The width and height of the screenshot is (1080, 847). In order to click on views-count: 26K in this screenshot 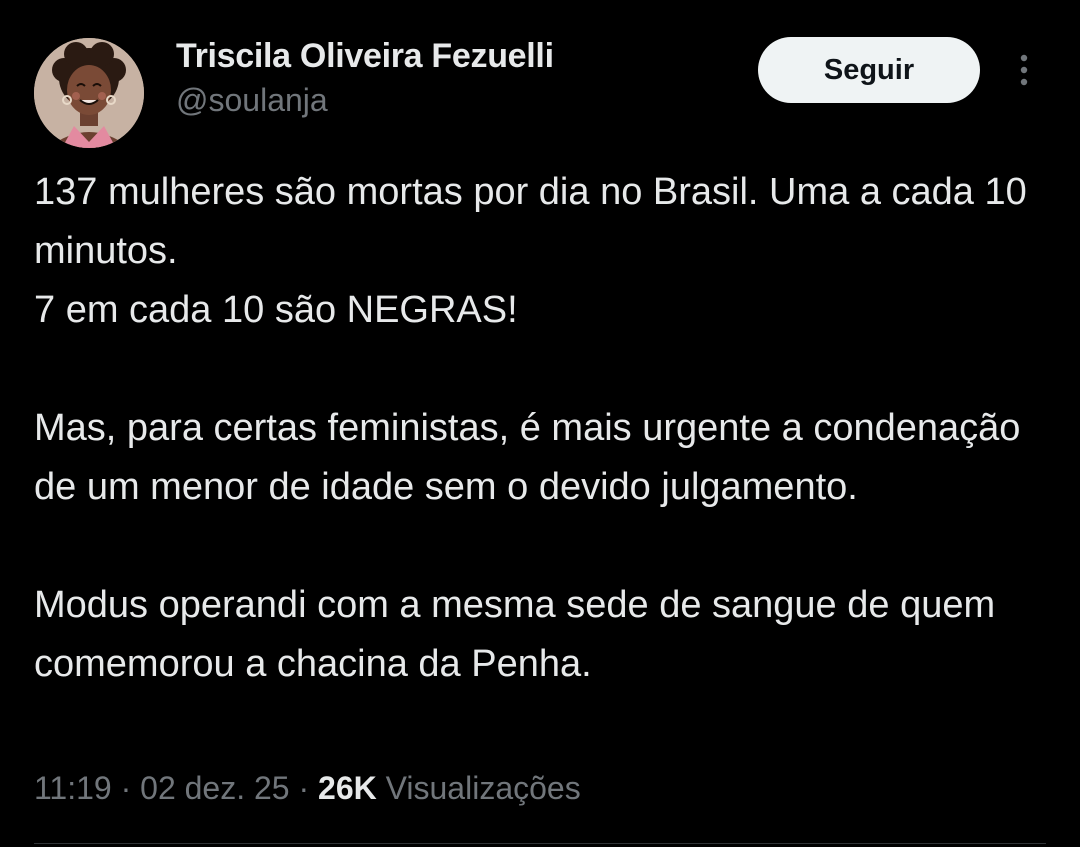, I will do `click(347, 788)`.